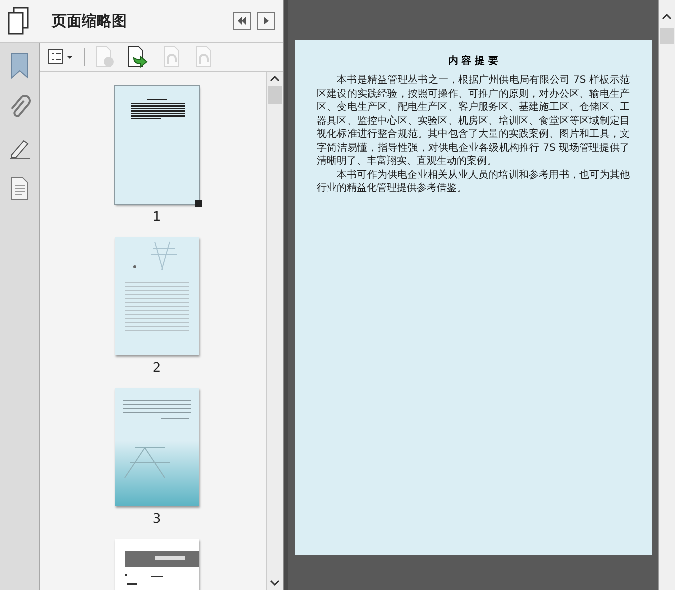 The image size is (675, 590). I want to click on double-left-arrow-icon, so click(242, 21).